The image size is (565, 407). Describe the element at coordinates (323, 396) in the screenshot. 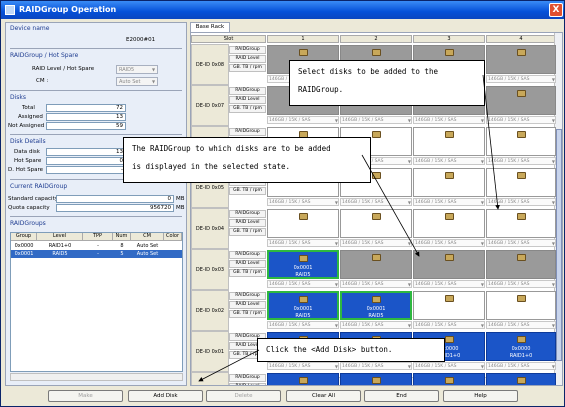

I see `clear-all-button: Clear All` at that location.